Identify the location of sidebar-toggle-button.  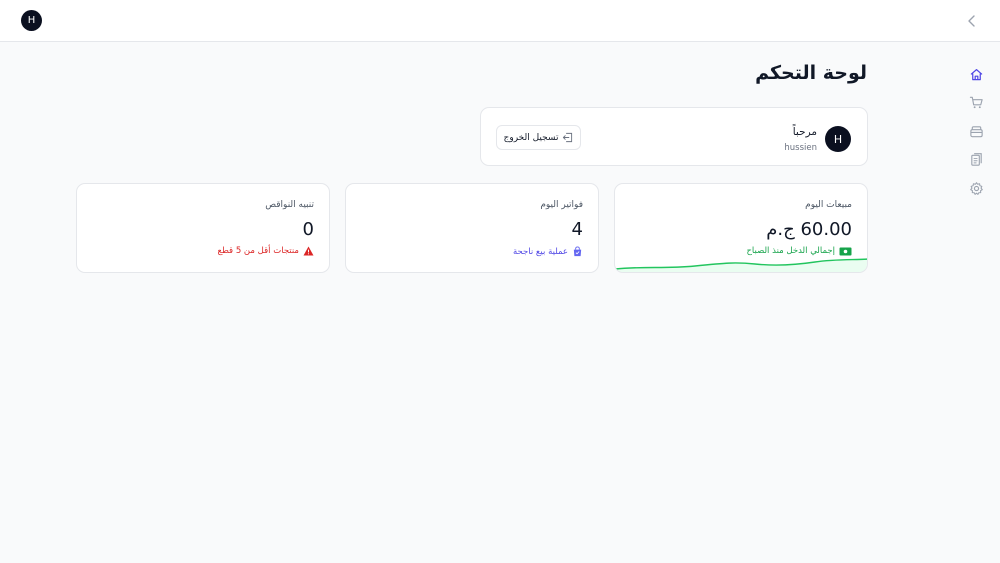
(972, 21).